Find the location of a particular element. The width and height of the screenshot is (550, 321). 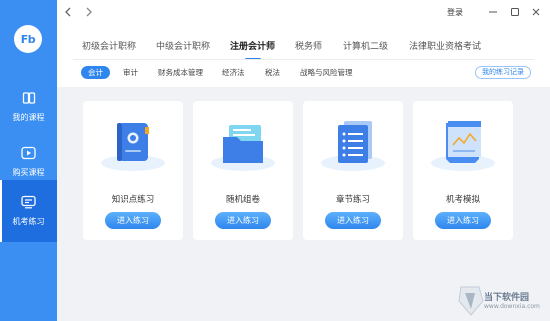

exam-category-tabs: 初级会计职称 中级会计职称 注册会计师 税务师 计算机二级 法律职业资格考试 is located at coordinates (303, 43).